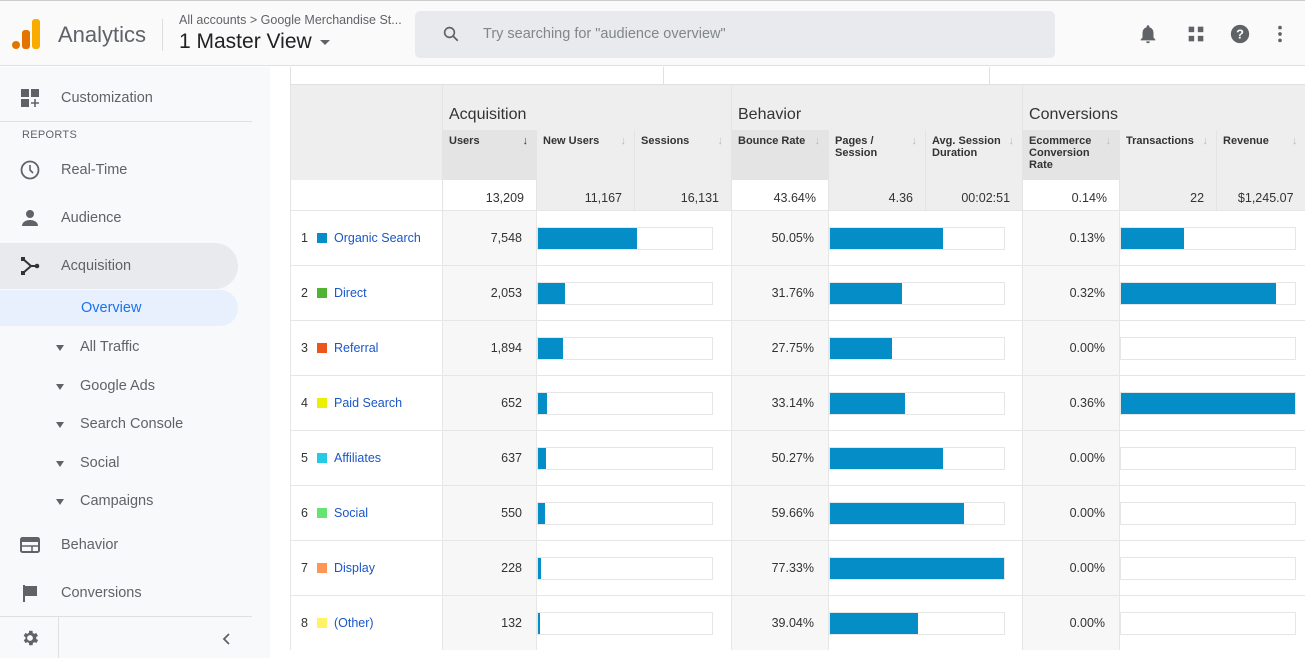 The image size is (1305, 658). I want to click on sidebar-item-customization: Customization, so click(119, 98).